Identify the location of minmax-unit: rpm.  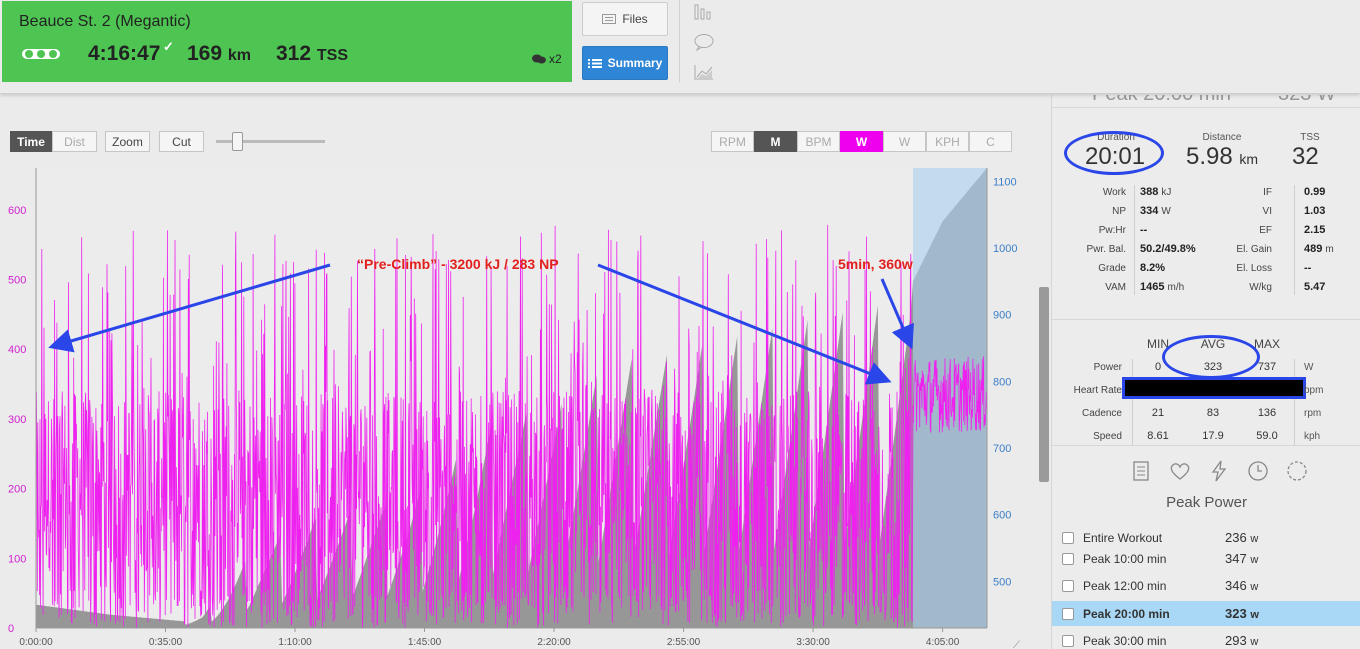
(1313, 413).